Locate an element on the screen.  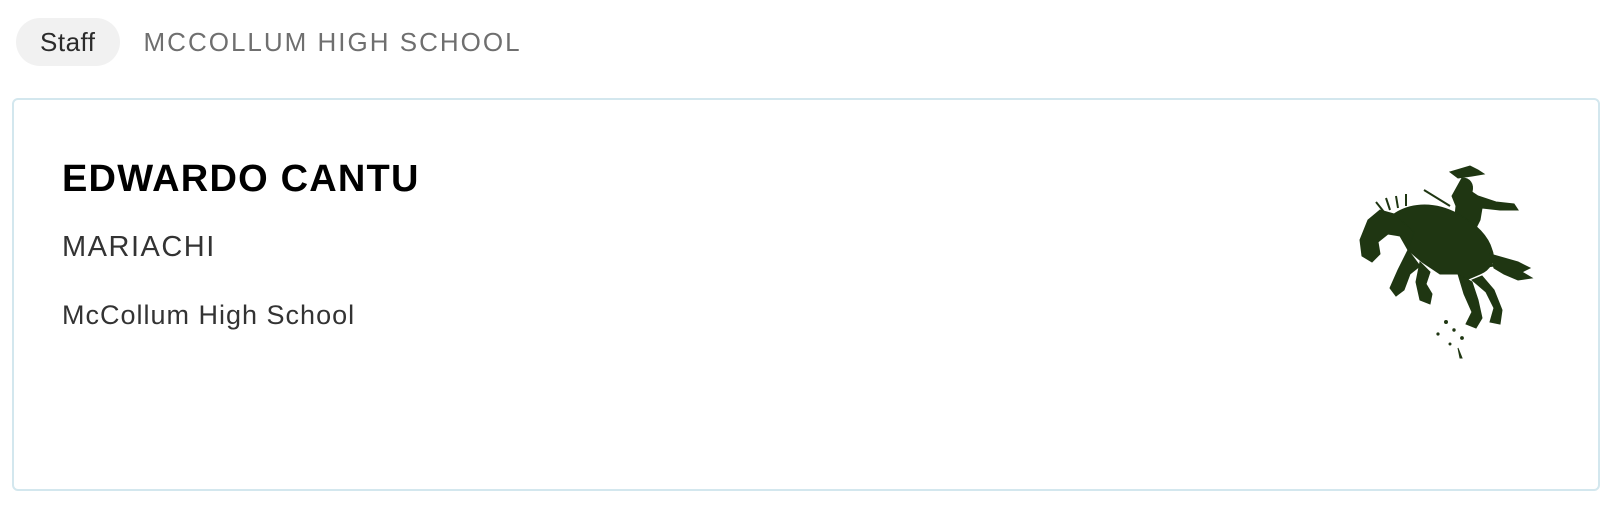
staff-name: EDWARDO CANTU is located at coordinates (241, 179).